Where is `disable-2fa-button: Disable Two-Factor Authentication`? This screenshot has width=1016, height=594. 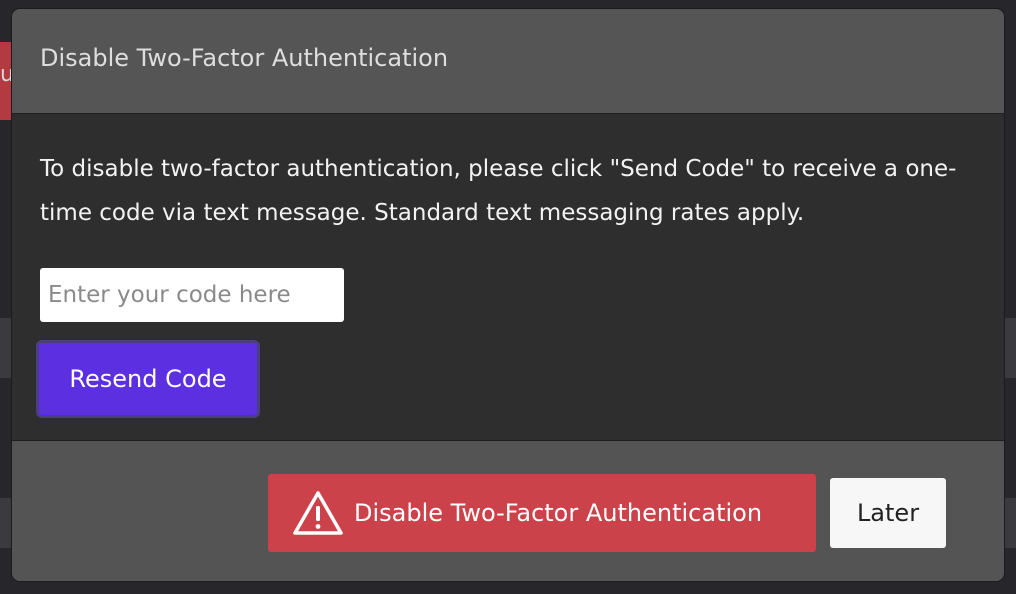 disable-2fa-button: Disable Two-Factor Authentication is located at coordinates (542, 513).